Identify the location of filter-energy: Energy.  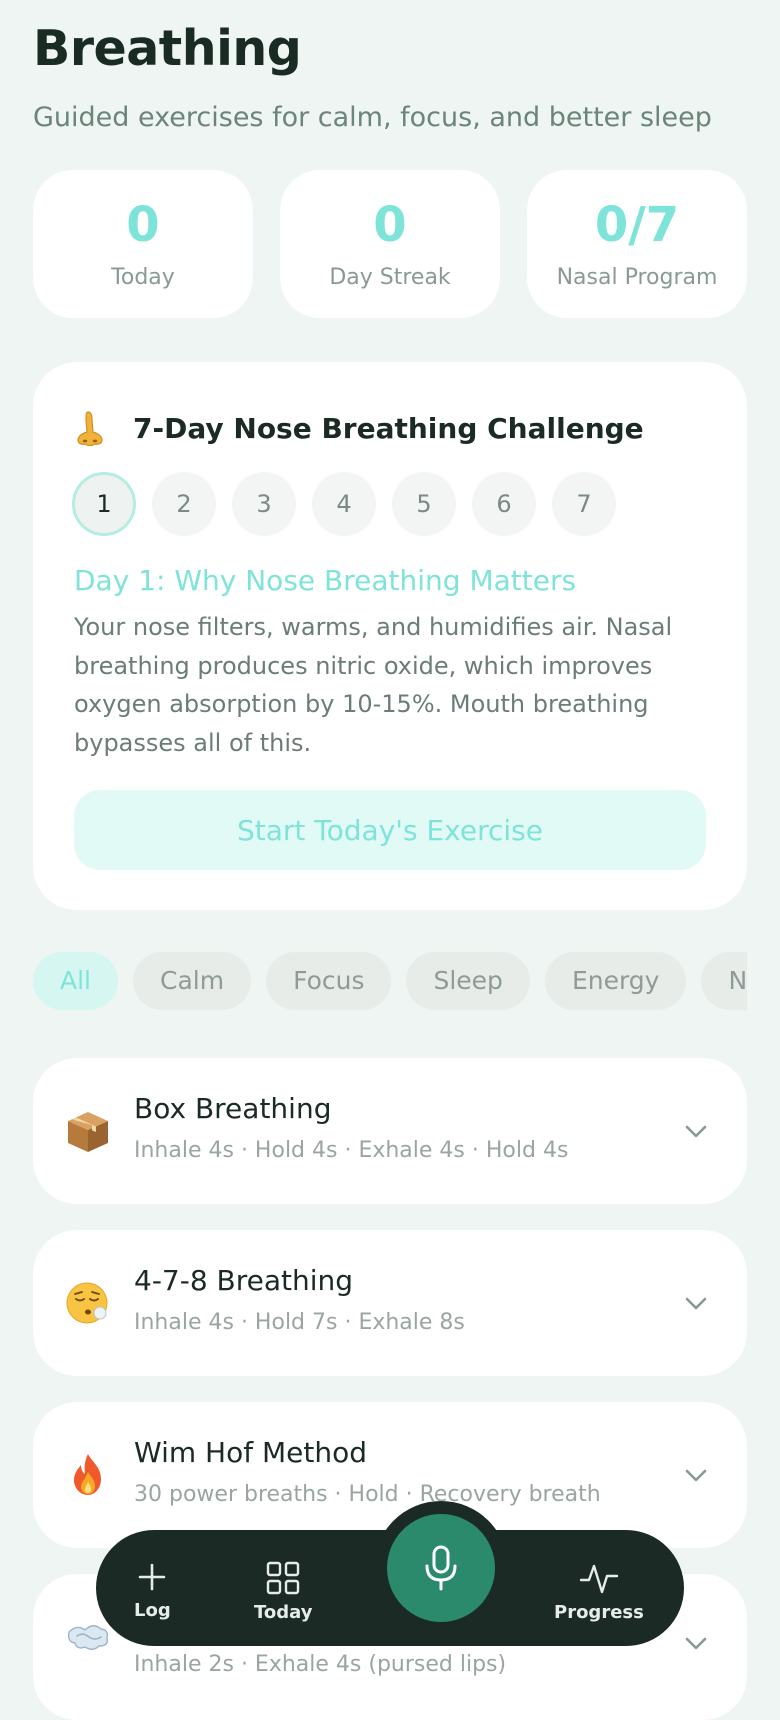
(615, 981).